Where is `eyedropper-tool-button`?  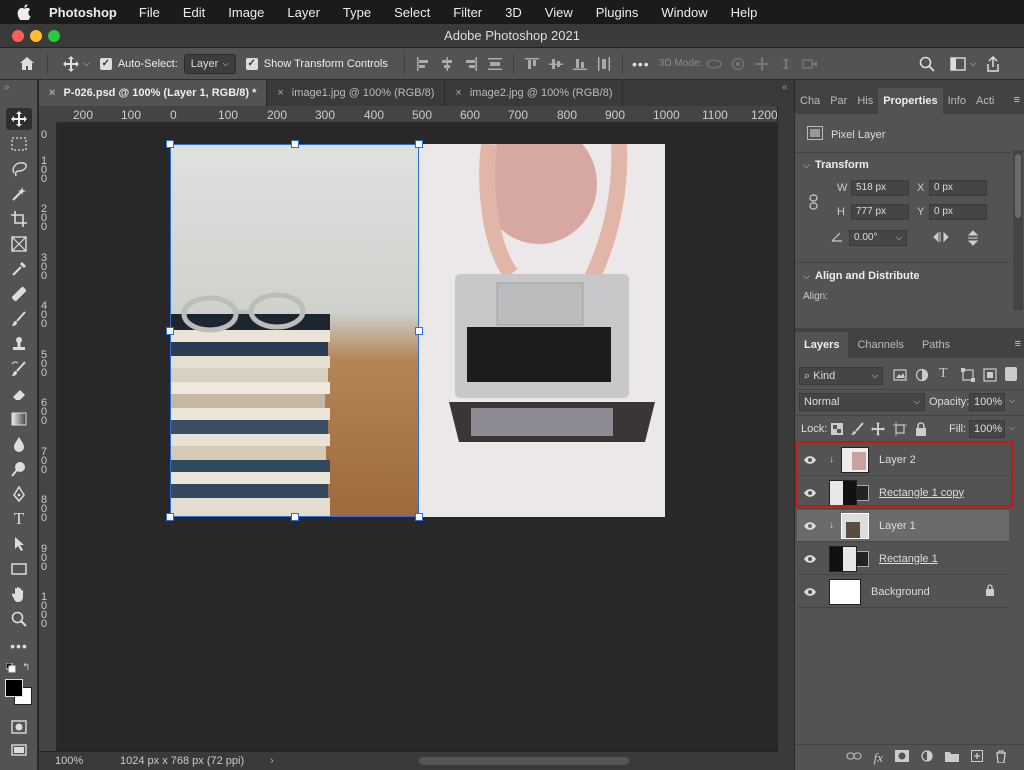 eyedropper-tool-button is located at coordinates (19, 269).